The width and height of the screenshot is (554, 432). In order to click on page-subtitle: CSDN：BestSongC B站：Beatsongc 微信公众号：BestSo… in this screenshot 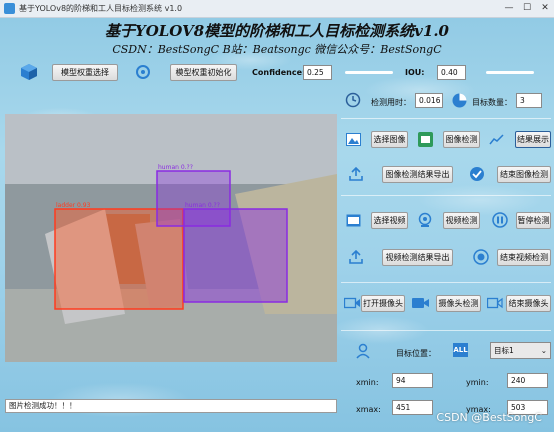, I will do `click(277, 49)`.